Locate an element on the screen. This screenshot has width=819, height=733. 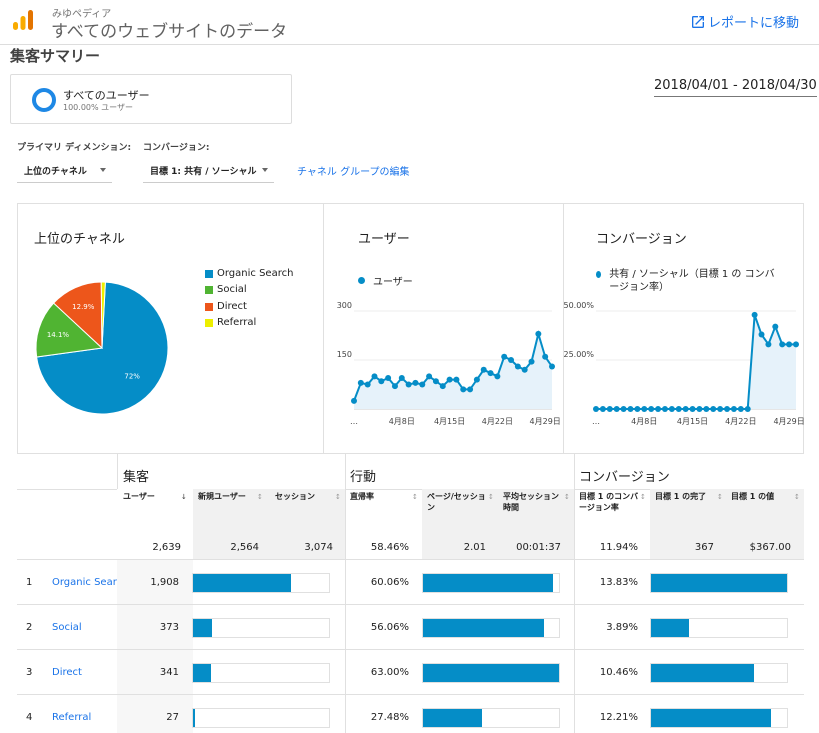
channel-link: Organic Search is located at coordinates (84, 582).